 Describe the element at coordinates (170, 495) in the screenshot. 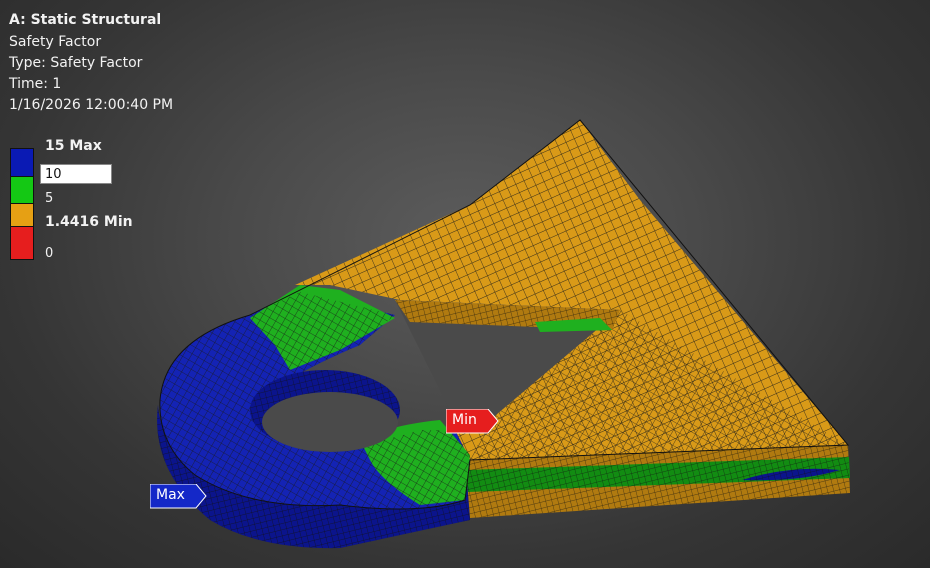

I see `max-probe-label: Max` at that location.